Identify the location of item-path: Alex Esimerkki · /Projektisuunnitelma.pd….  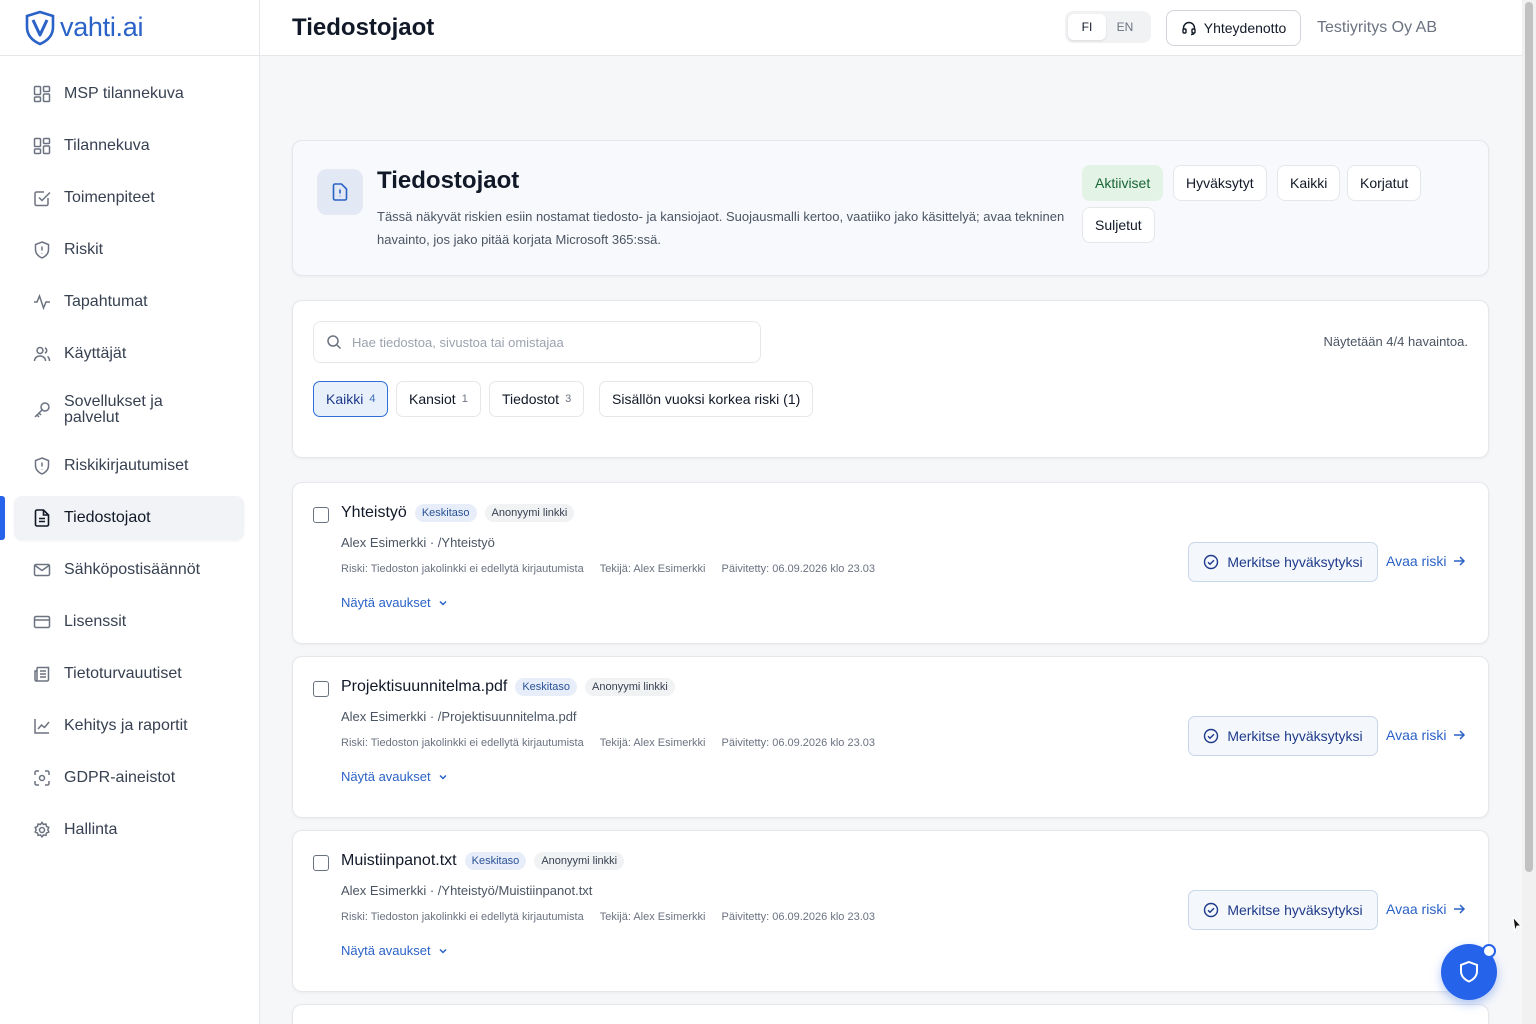
(459, 716).